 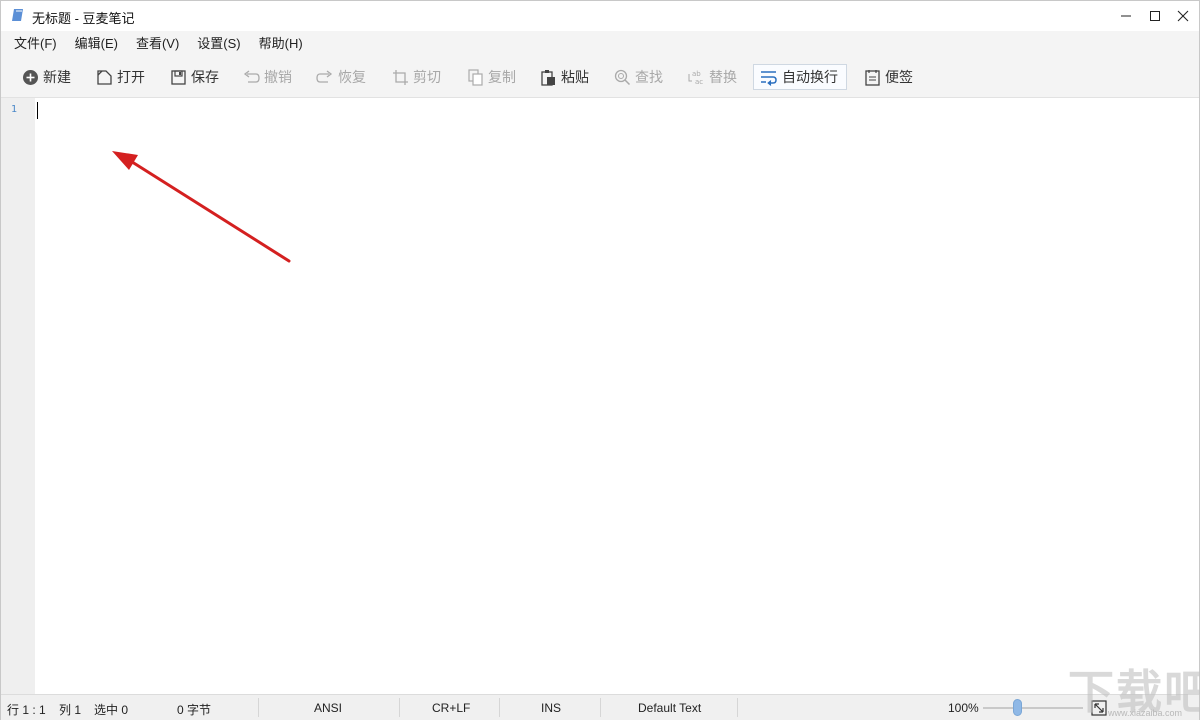 What do you see at coordinates (451, 708) in the screenshot?
I see `status-line-ending: CR+LF` at bounding box center [451, 708].